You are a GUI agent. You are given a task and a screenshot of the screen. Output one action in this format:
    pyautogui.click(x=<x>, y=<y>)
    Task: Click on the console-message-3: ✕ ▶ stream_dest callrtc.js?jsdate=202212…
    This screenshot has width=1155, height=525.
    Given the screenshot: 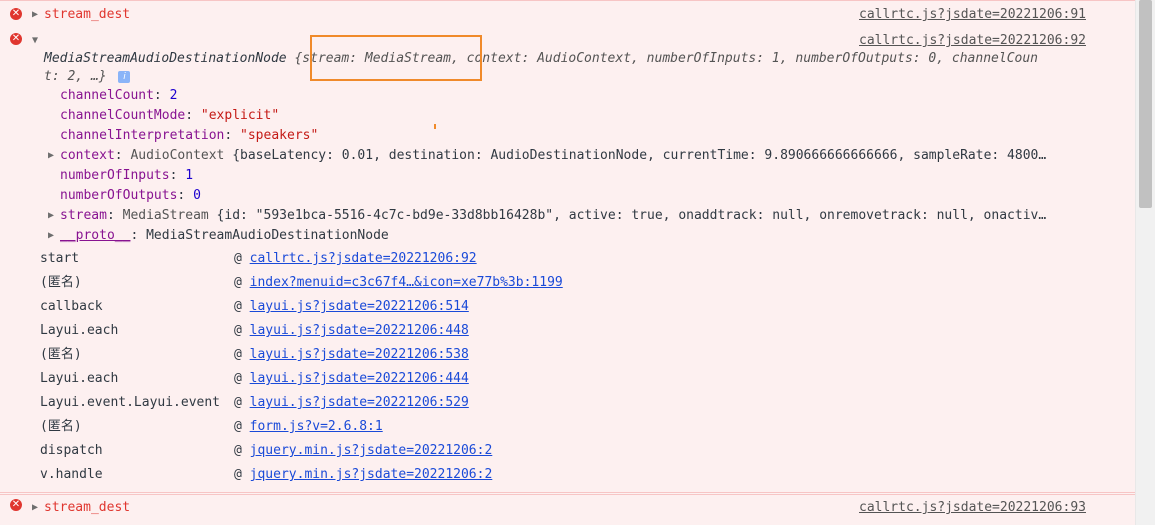 What is the action you would take?
    pyautogui.click(x=568, y=509)
    